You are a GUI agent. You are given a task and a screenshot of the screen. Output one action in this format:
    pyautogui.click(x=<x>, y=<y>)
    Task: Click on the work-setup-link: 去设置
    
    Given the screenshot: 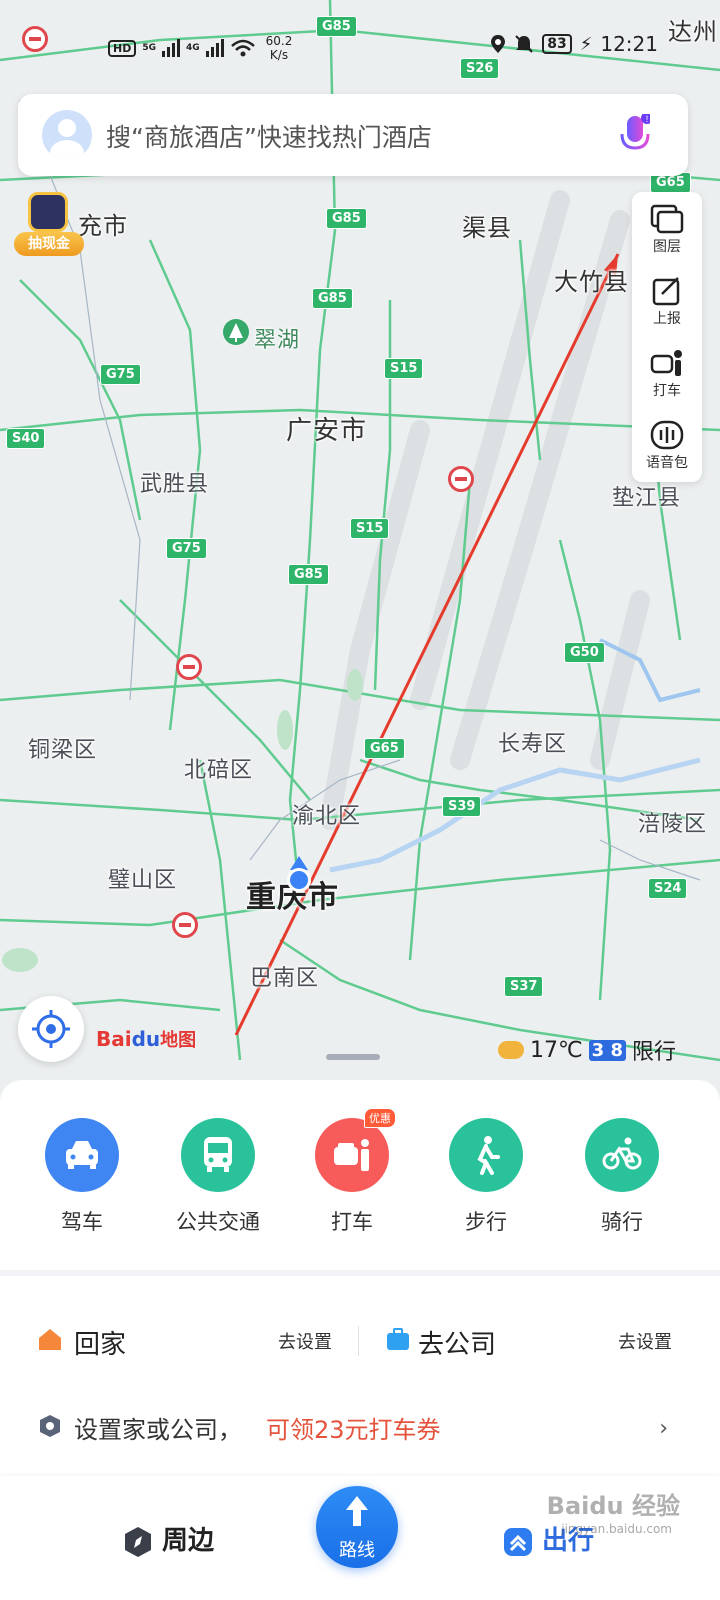 What is the action you would take?
    pyautogui.click(x=645, y=1341)
    